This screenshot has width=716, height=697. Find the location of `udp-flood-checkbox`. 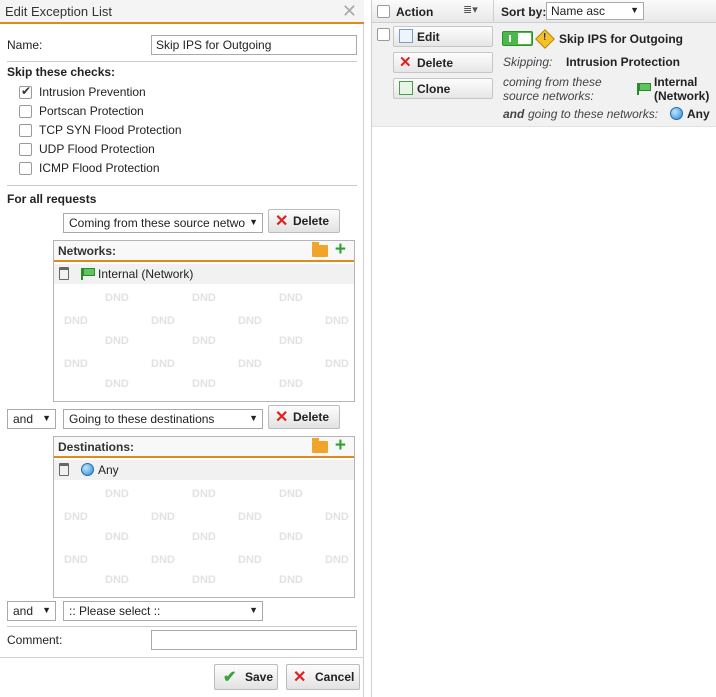

udp-flood-checkbox is located at coordinates (25, 149).